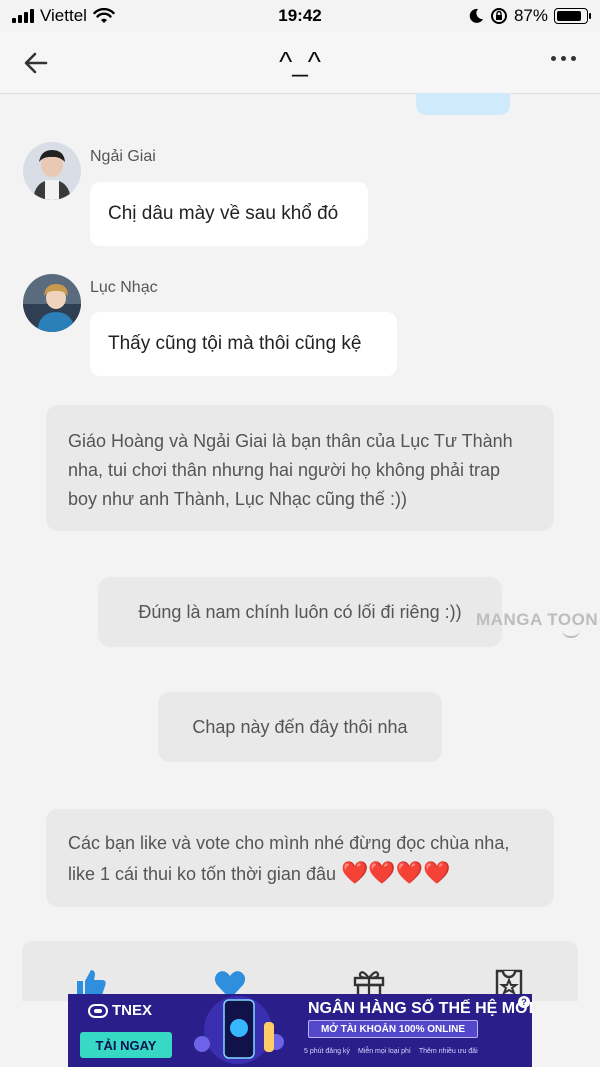  What do you see at coordinates (498, 16) in the screenshot?
I see `rotation-lock-icon` at bounding box center [498, 16].